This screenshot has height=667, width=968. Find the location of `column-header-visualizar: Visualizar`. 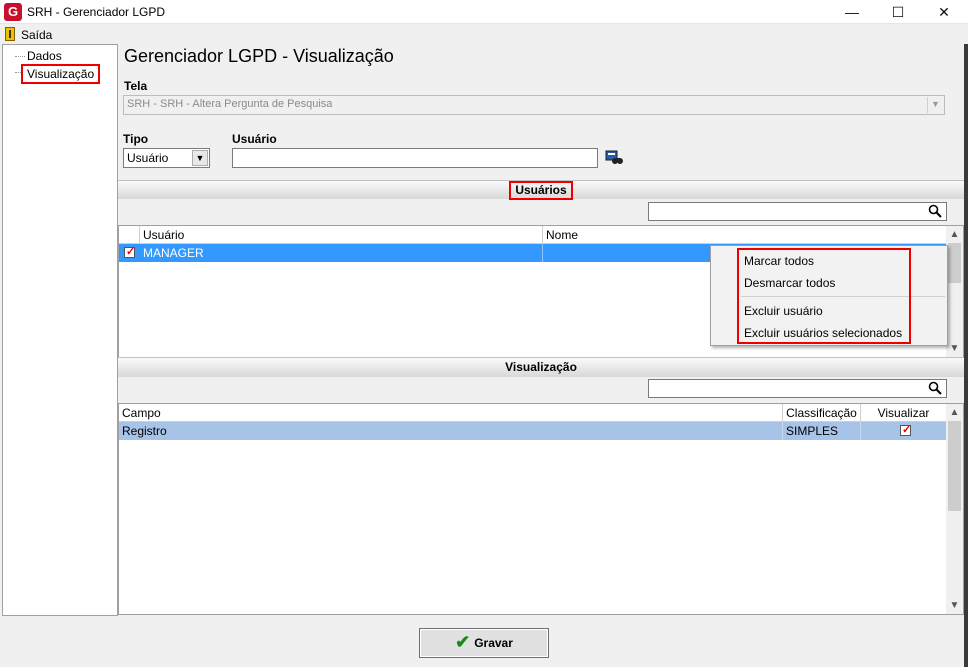

column-header-visualizar: Visualizar is located at coordinates (903, 413).